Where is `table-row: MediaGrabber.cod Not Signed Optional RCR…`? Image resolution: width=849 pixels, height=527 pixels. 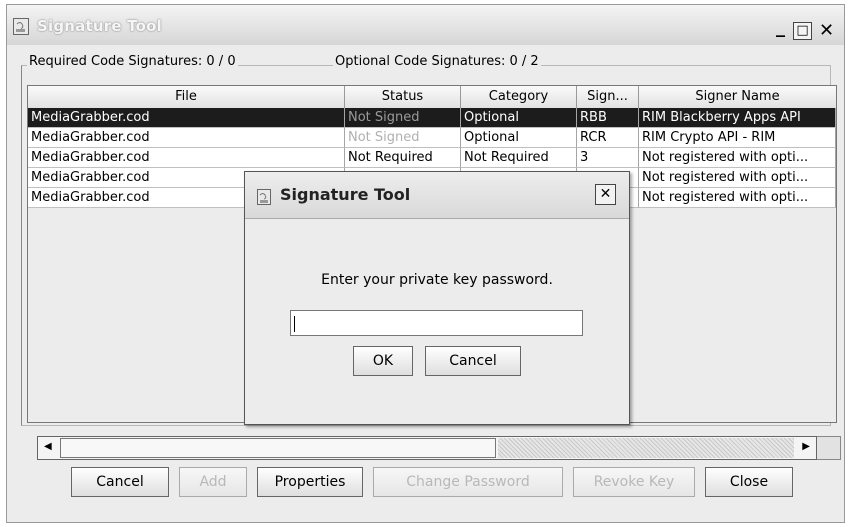
table-row: MediaGrabber.cod Not Signed Optional RCR… is located at coordinates (432, 138).